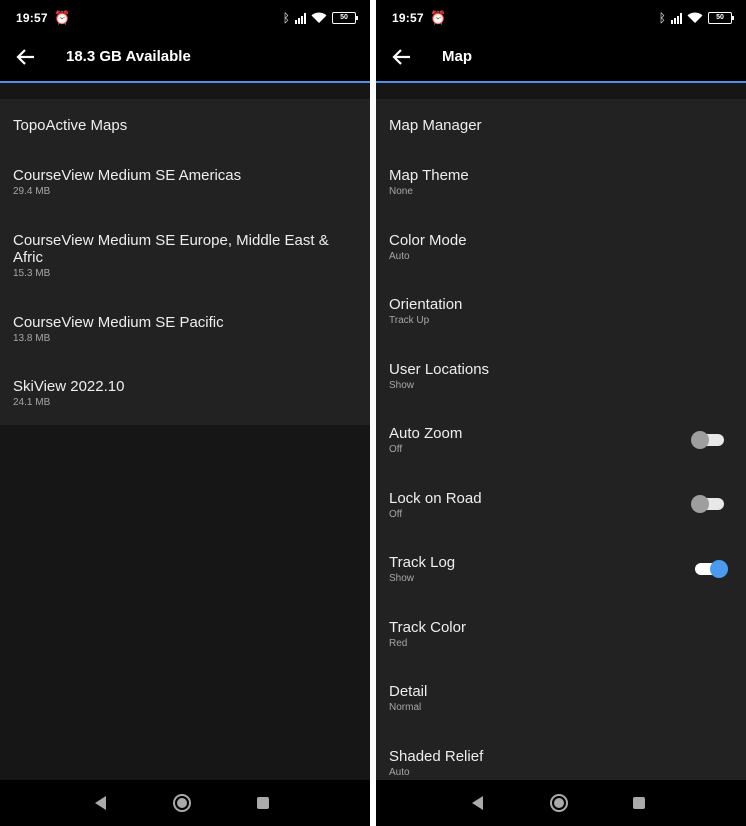 This screenshot has height=826, width=746. I want to click on list-item-size: 24.1 MB, so click(32, 402).